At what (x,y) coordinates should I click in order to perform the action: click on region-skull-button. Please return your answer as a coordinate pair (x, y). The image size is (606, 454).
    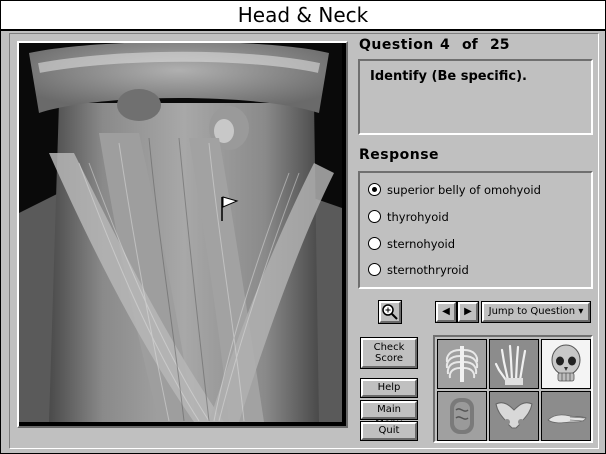
    Looking at the image, I should click on (566, 364).